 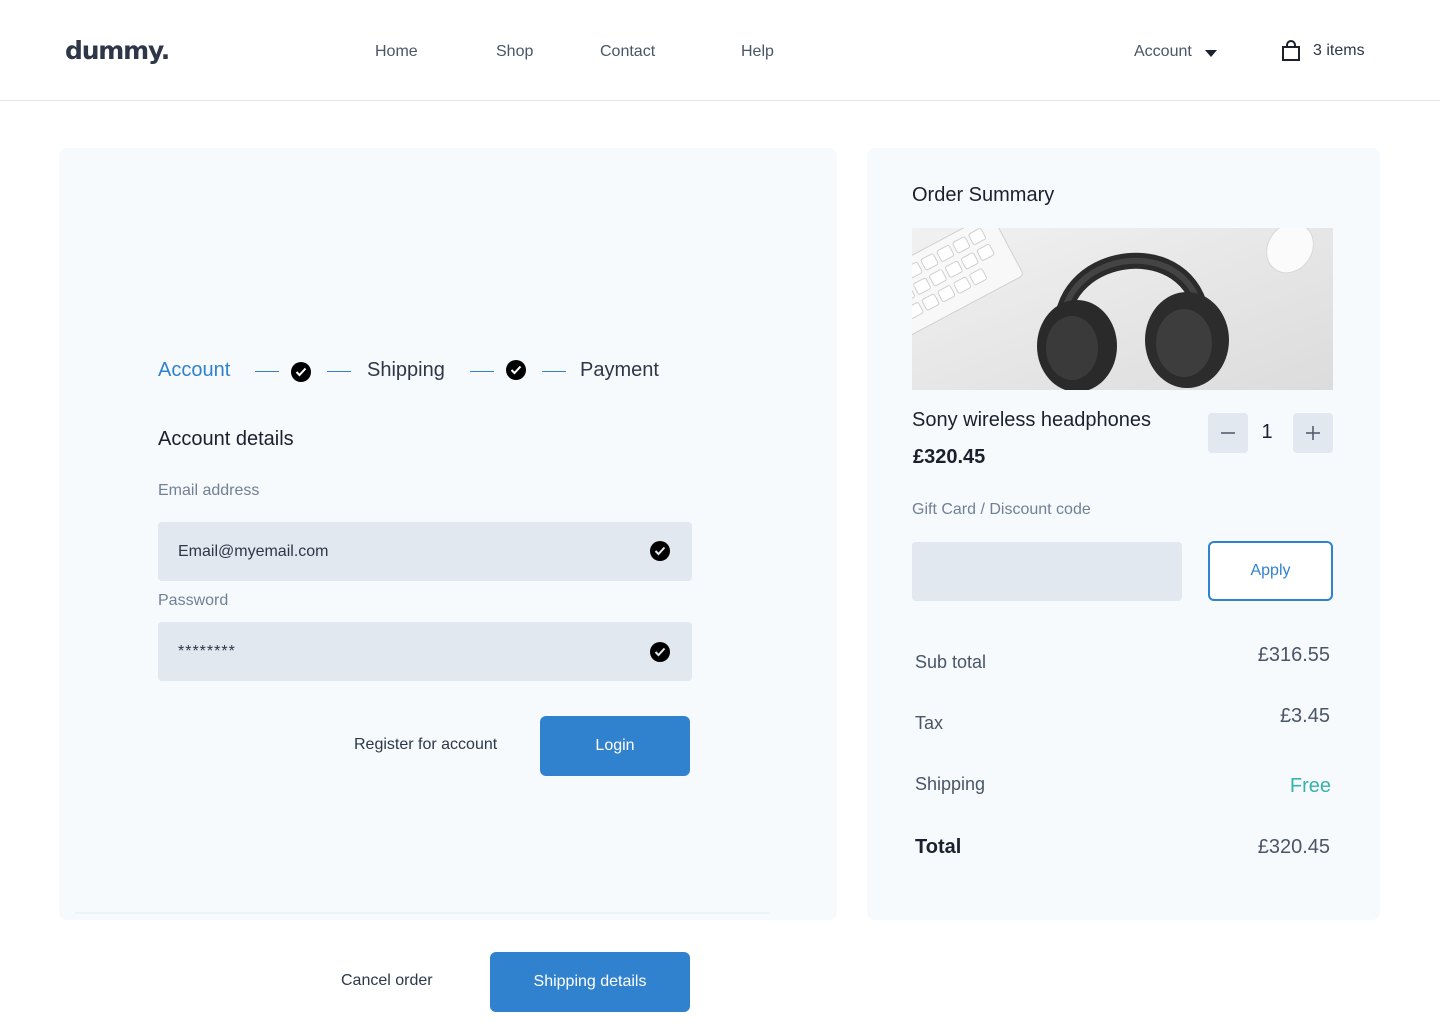 What do you see at coordinates (951, 662) in the screenshot?
I see `subtotal-label: Sub total` at bounding box center [951, 662].